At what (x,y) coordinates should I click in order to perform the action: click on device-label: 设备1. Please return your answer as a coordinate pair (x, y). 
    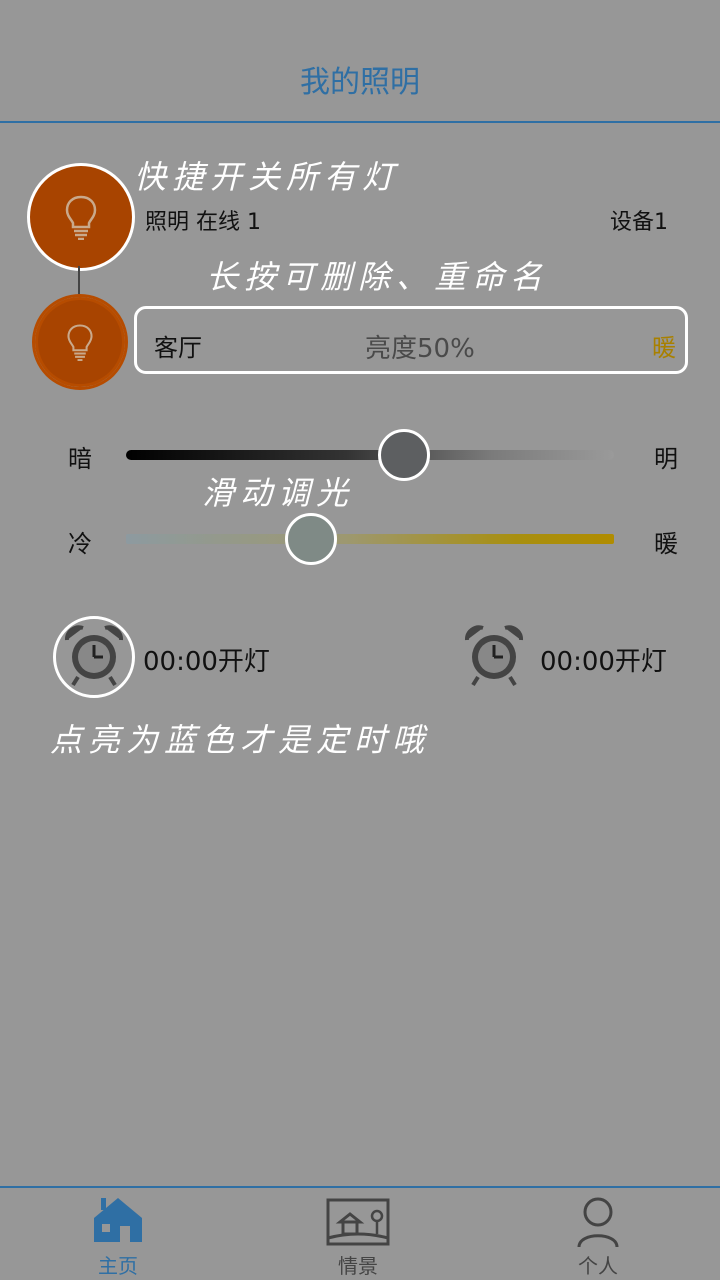
    Looking at the image, I should click on (639, 222).